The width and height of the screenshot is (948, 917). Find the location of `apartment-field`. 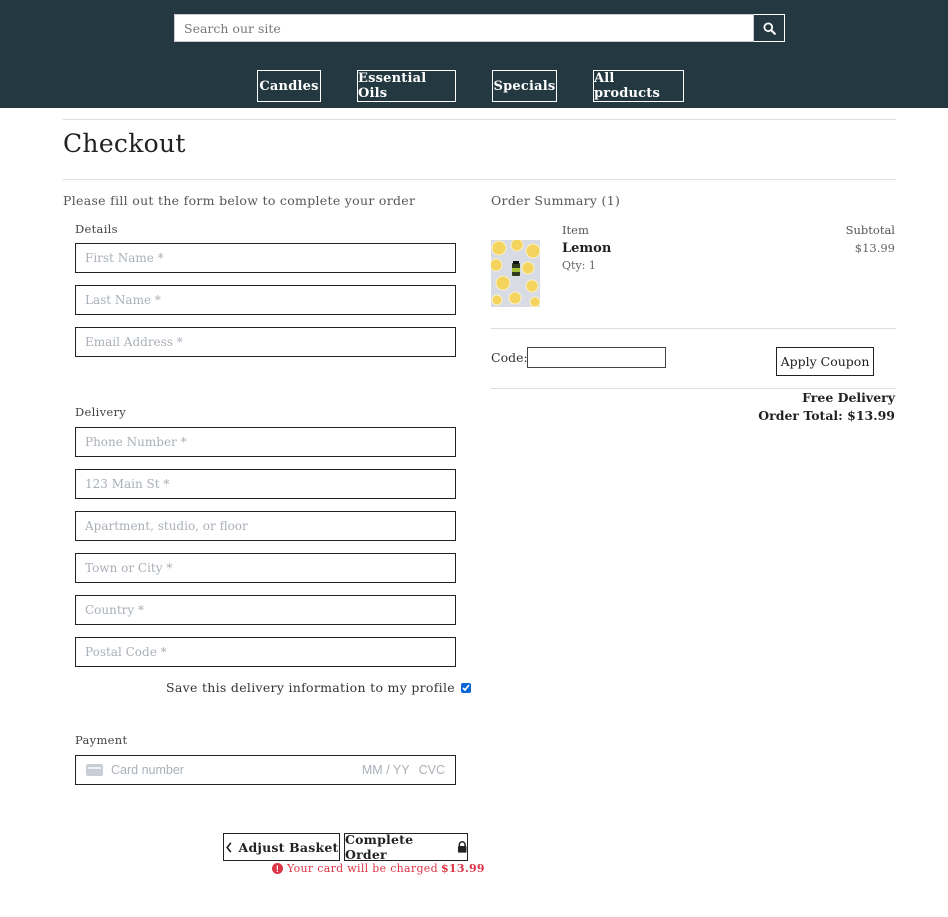

apartment-field is located at coordinates (265, 526).